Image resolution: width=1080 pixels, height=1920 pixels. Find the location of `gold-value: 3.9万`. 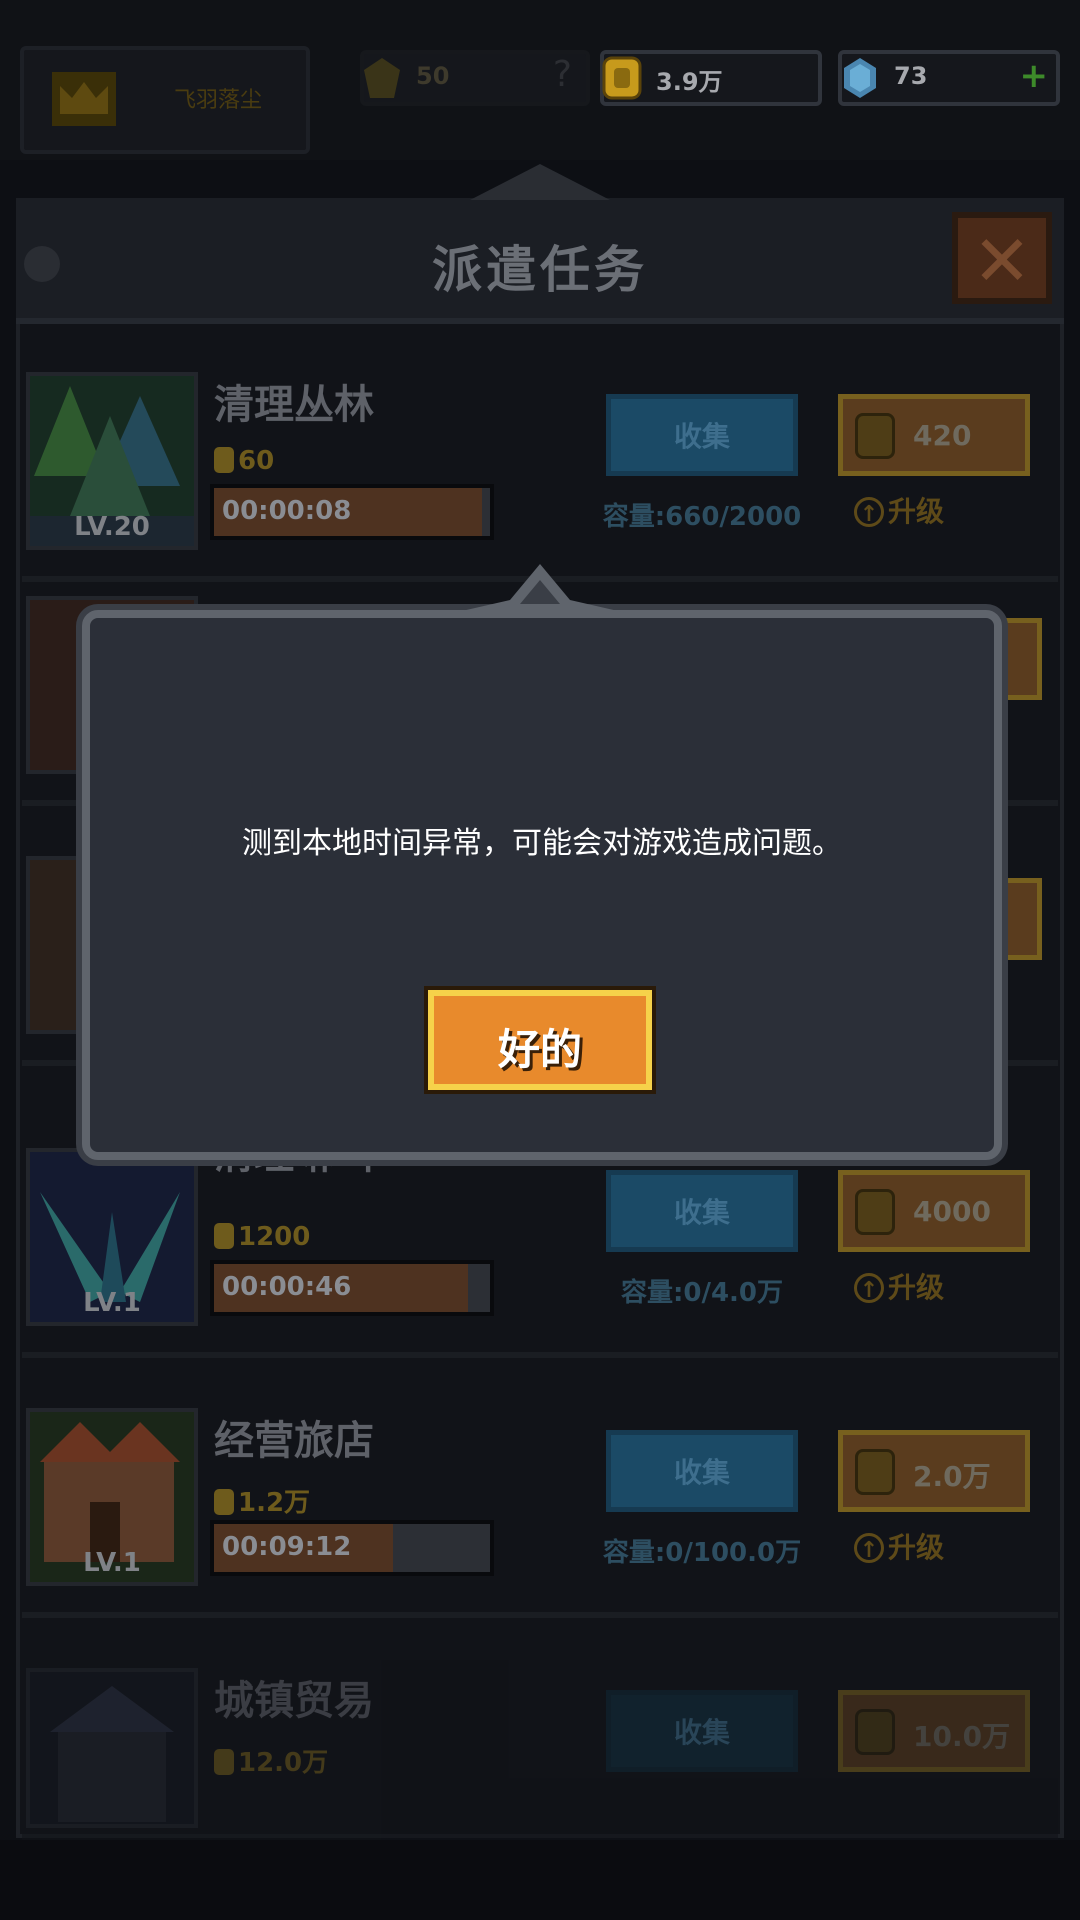

gold-value: 3.9万 is located at coordinates (689, 82).